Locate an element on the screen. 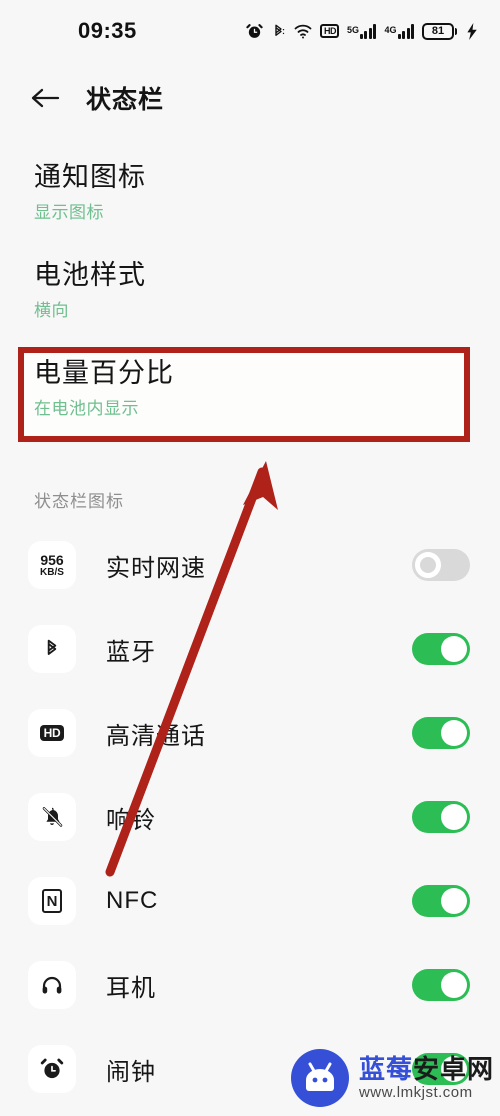 This screenshot has width=500, height=1116. toggle-hd-call is located at coordinates (441, 733).